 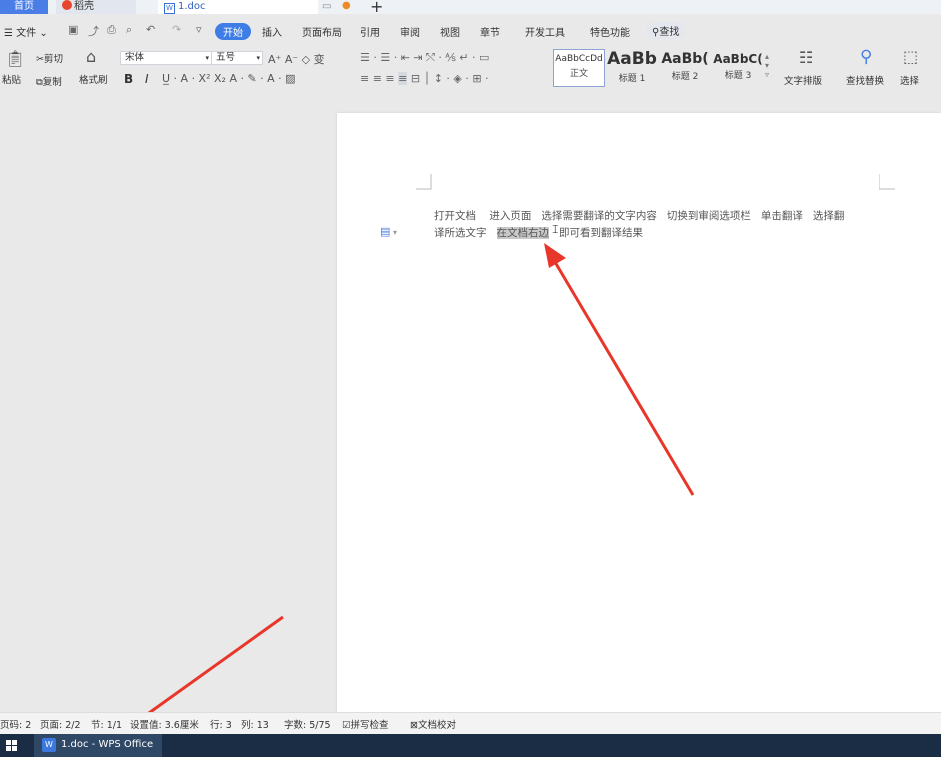 I want to click on status-pages: 页面: 2/2, so click(x=60, y=724).